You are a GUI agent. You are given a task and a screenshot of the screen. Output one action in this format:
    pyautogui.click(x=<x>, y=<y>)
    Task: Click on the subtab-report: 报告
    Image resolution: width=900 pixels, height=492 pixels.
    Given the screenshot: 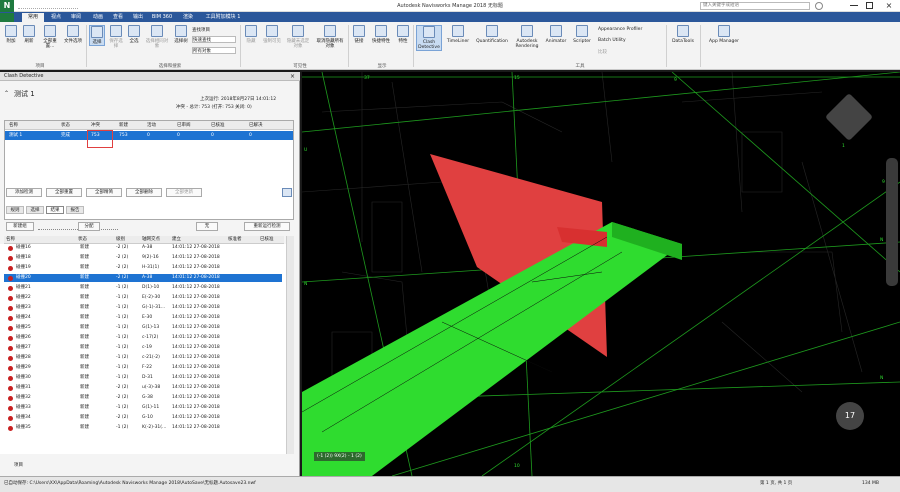 What is the action you would take?
    pyautogui.click(x=75, y=210)
    